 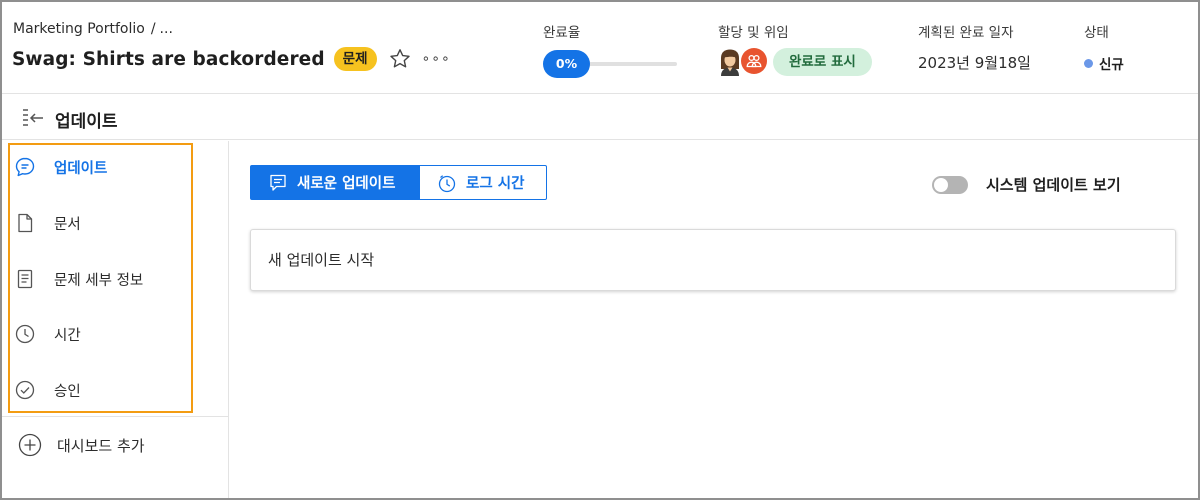 What do you see at coordinates (67, 391) in the screenshot?
I see `sidebar-item-label: 승인` at bounding box center [67, 391].